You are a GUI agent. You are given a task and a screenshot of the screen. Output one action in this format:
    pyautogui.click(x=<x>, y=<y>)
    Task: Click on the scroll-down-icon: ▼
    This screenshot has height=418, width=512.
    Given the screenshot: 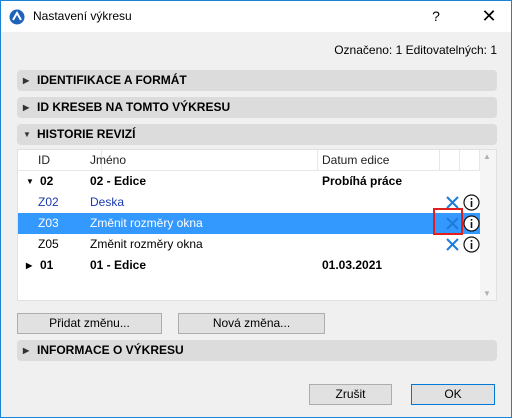 What is the action you would take?
    pyautogui.click(x=487, y=293)
    